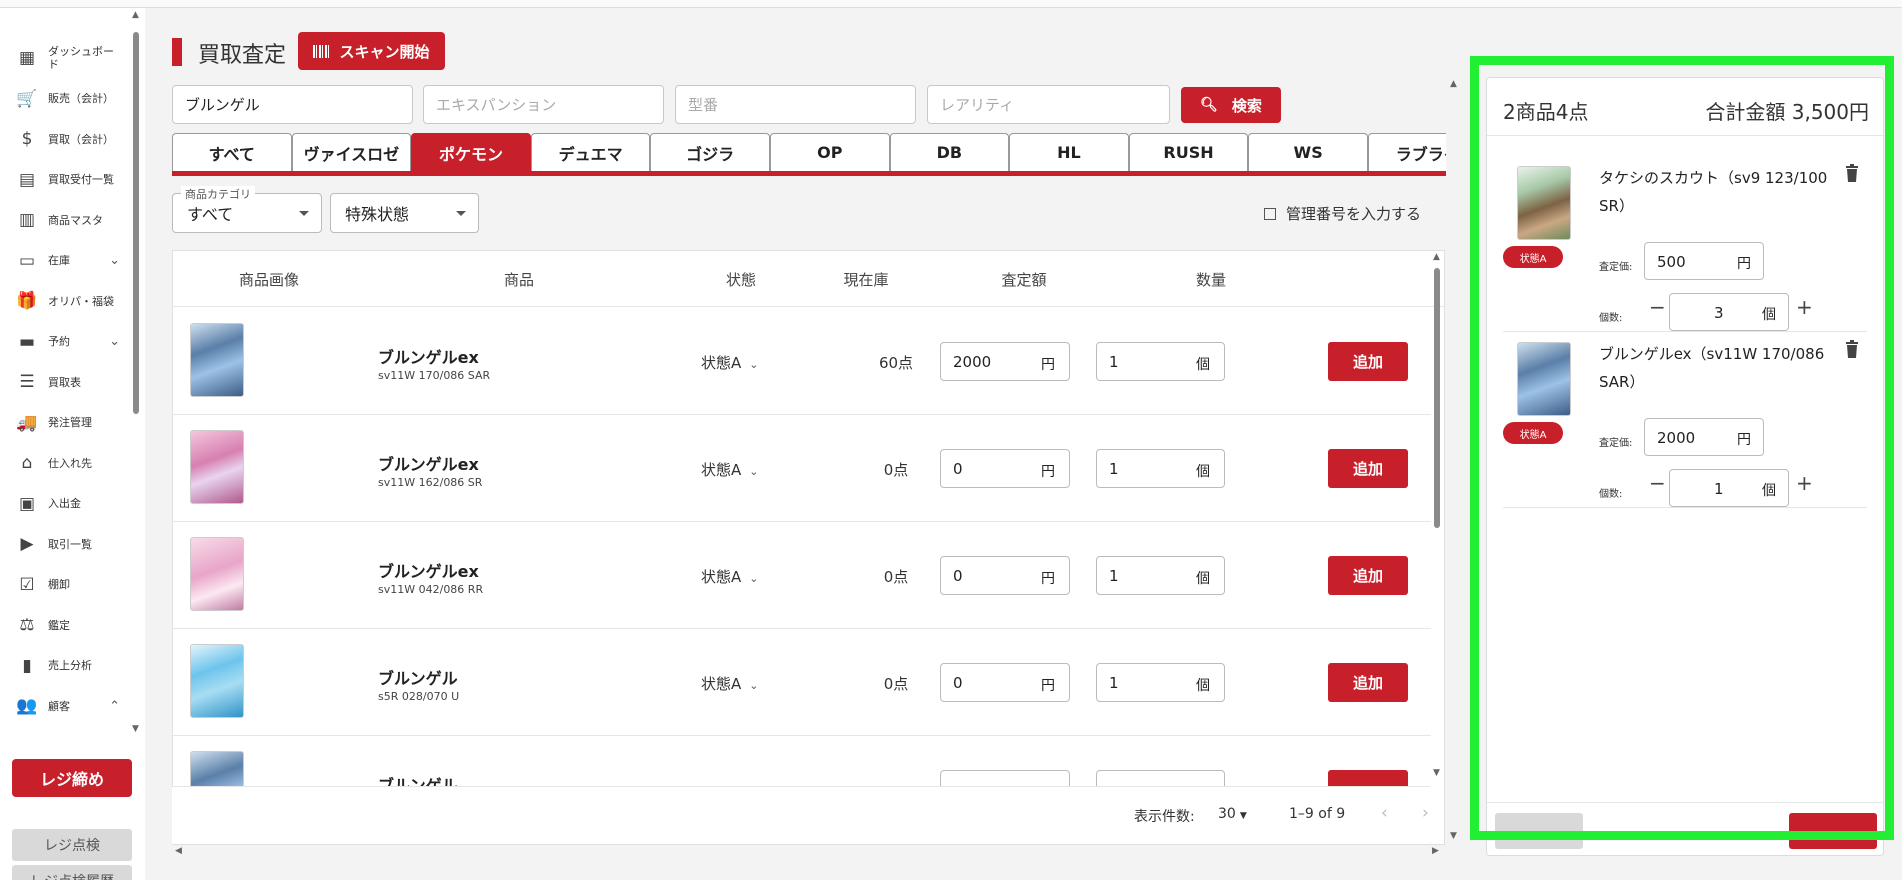 Image resolution: width=1902 pixels, height=880 pixels. Describe the element at coordinates (65, 706) in the screenshot. I see `sidebar-item-16: 👥 顧客 ⌃` at that location.